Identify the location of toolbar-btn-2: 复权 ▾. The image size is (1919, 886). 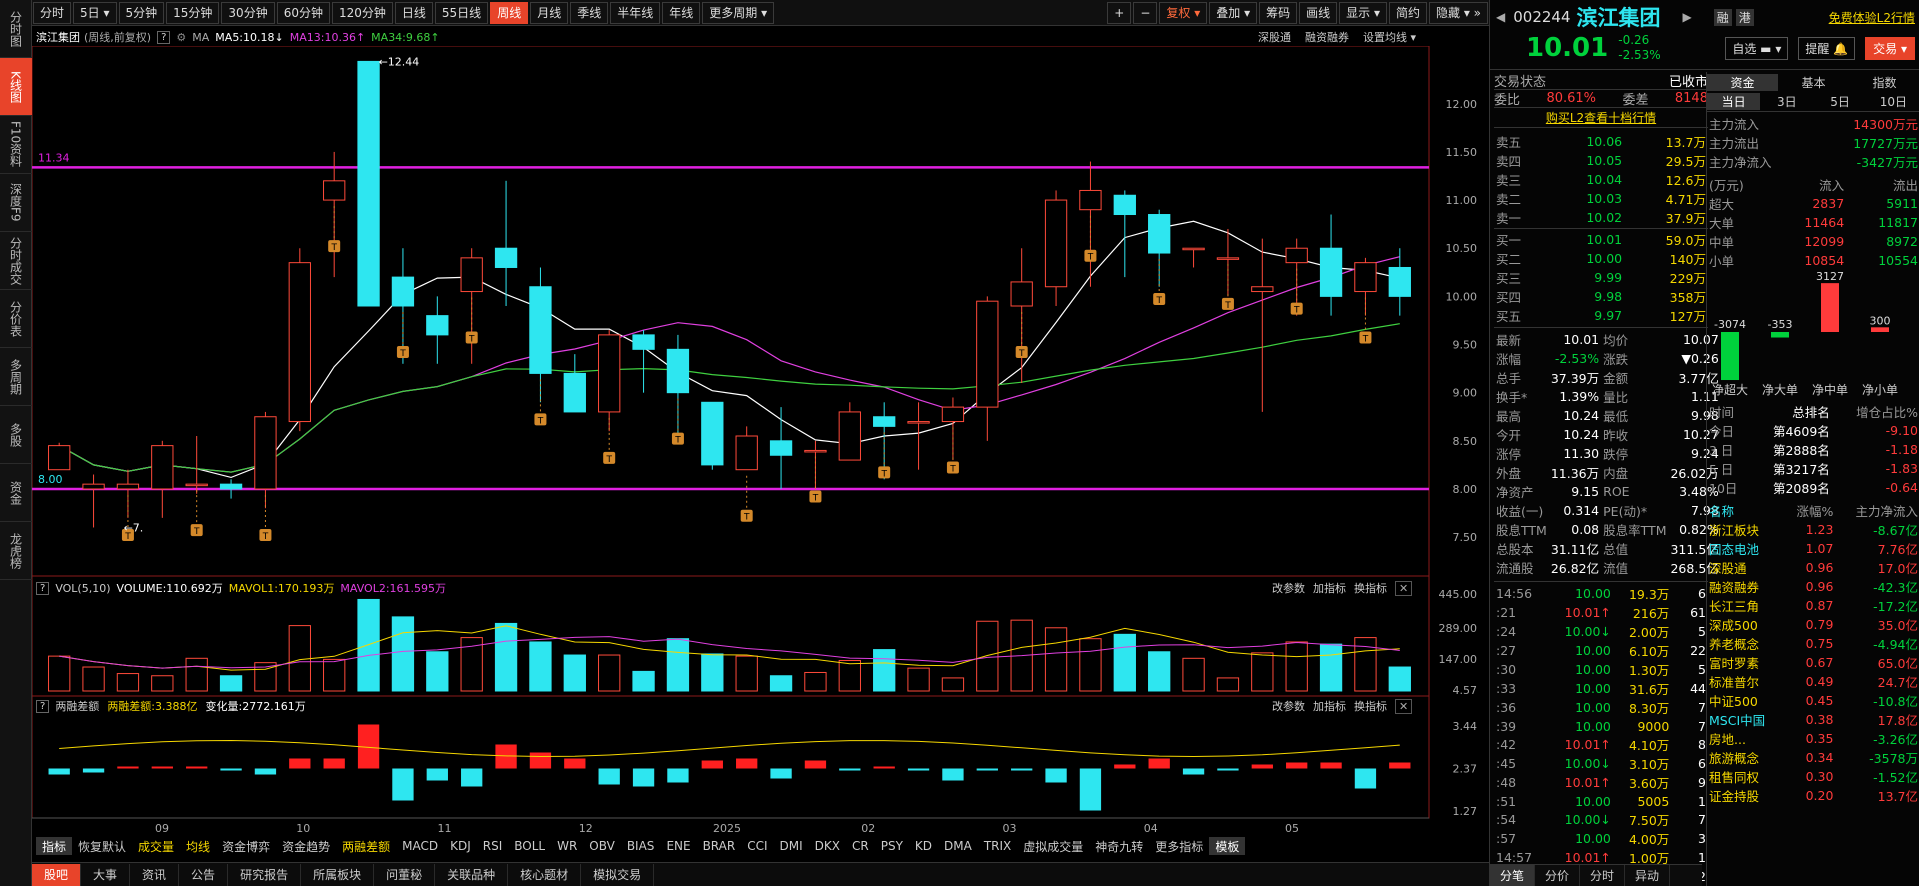
(1183, 12).